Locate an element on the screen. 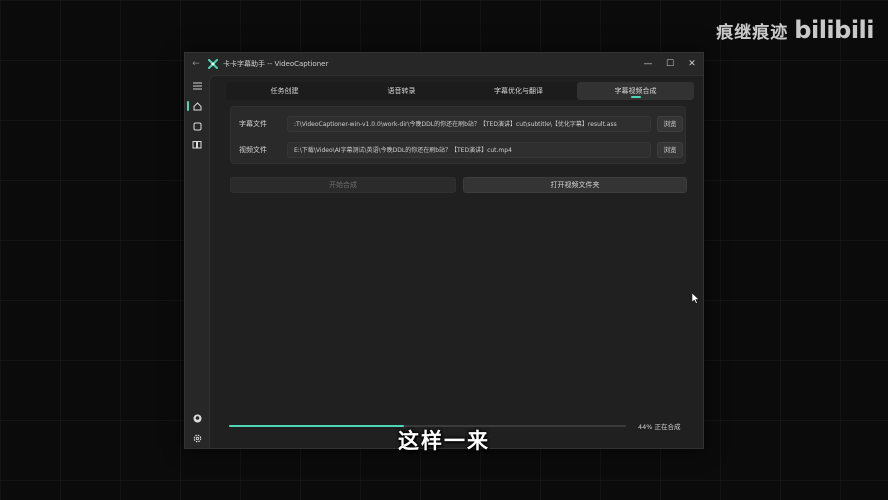 The height and width of the screenshot is (500, 888). subtitle-browse-button: 浏览 is located at coordinates (670, 124).